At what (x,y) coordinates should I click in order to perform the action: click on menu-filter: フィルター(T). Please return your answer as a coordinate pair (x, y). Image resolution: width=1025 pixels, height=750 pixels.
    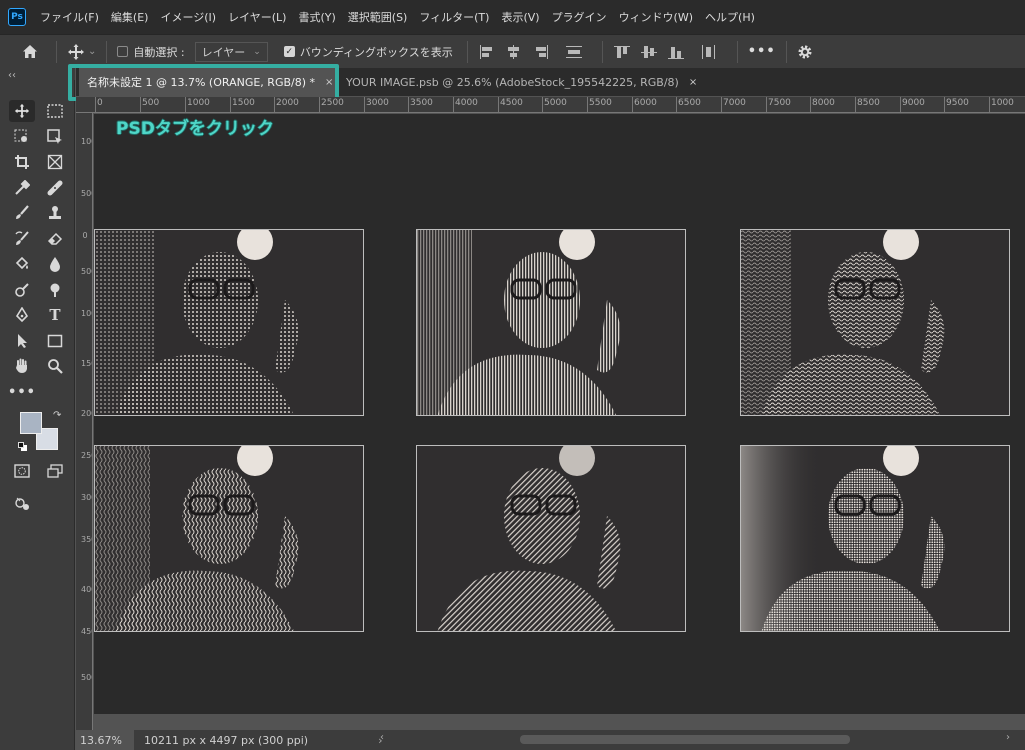
    Looking at the image, I should click on (454, 17).